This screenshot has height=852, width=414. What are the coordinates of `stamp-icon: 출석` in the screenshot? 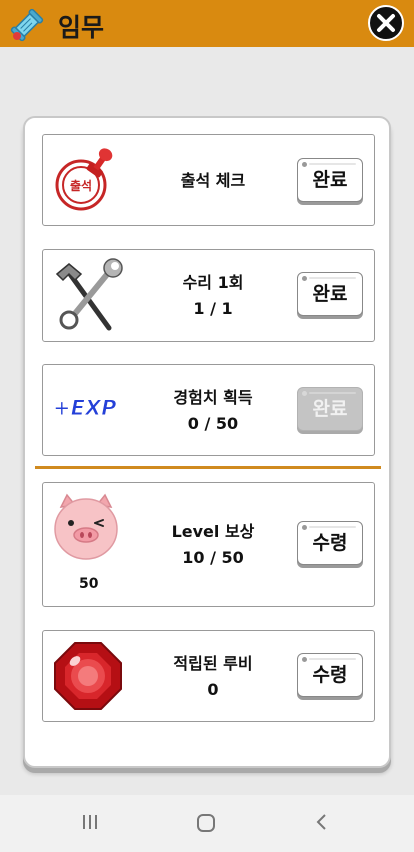 It's located at (87, 181).